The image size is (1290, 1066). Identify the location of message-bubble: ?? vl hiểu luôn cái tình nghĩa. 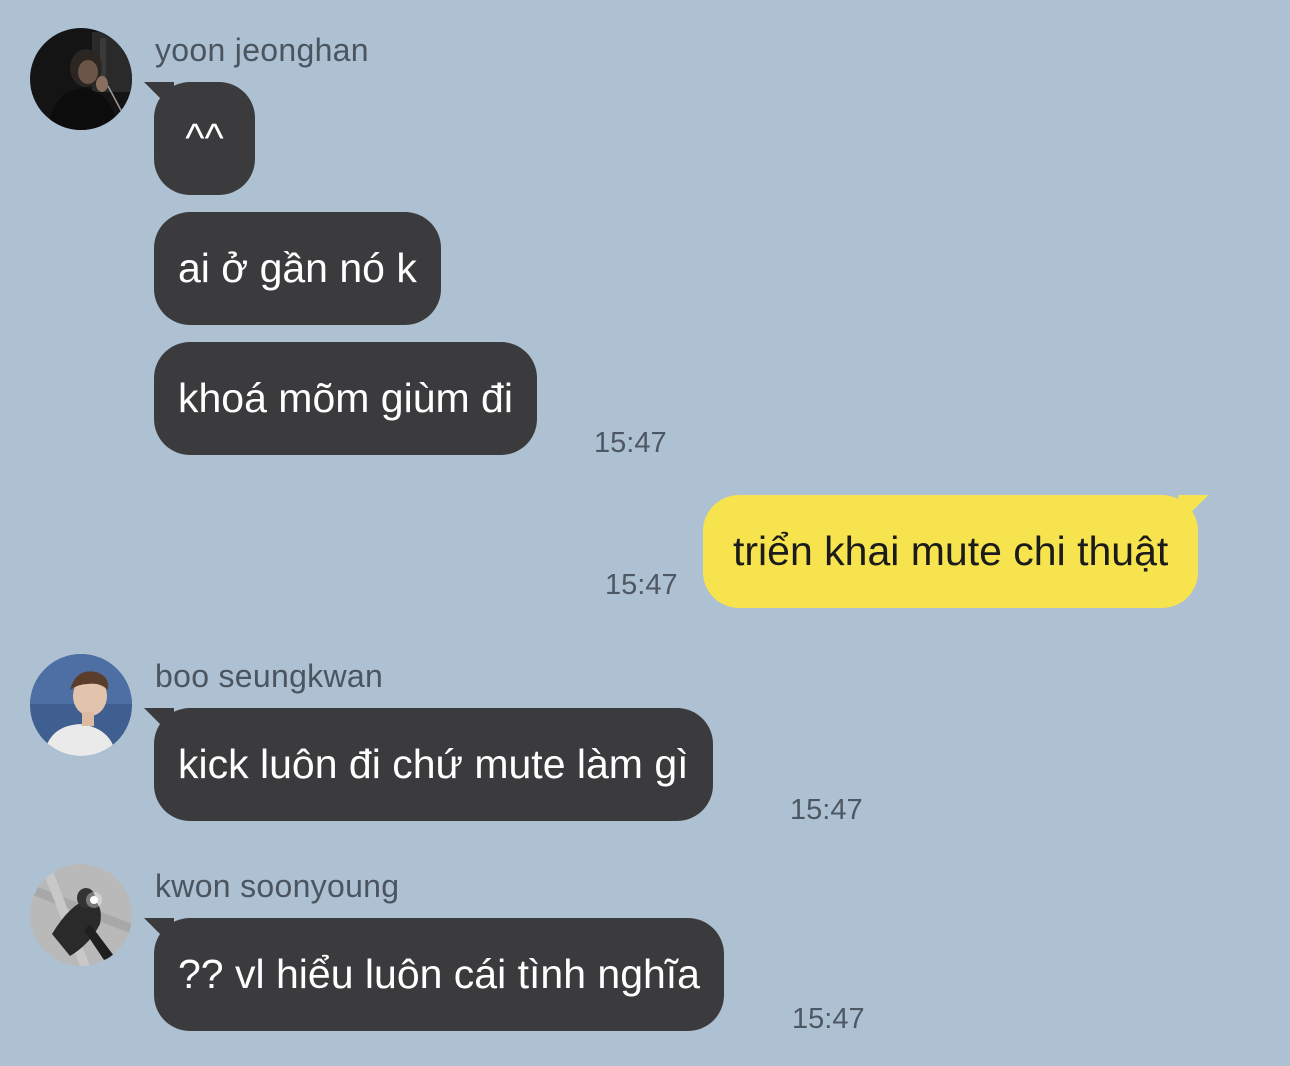
(439, 974).